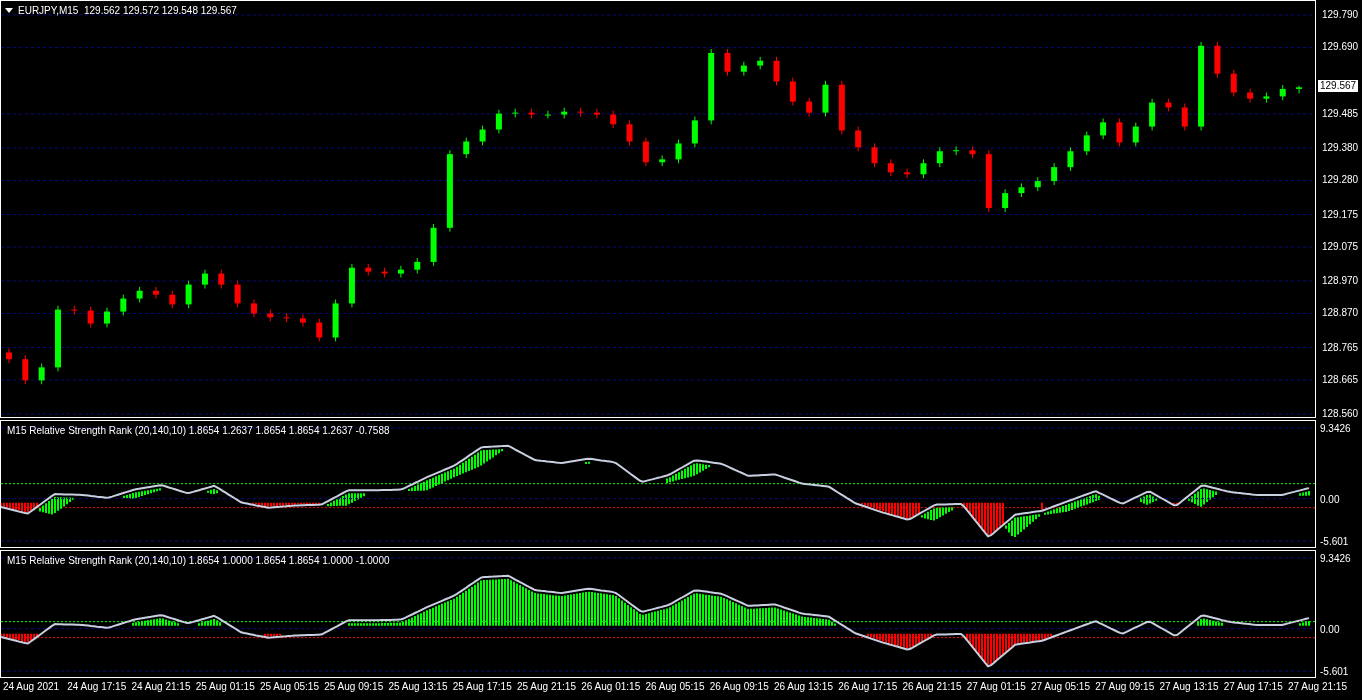 The width and height of the screenshot is (1362, 700). What do you see at coordinates (198, 561) in the screenshot?
I see `indicator-title: M15 Relative Strength Rank (20,140,10) 1.8654 1.0000 1.8654 1.8654 1.0000 -1.0000` at bounding box center [198, 561].